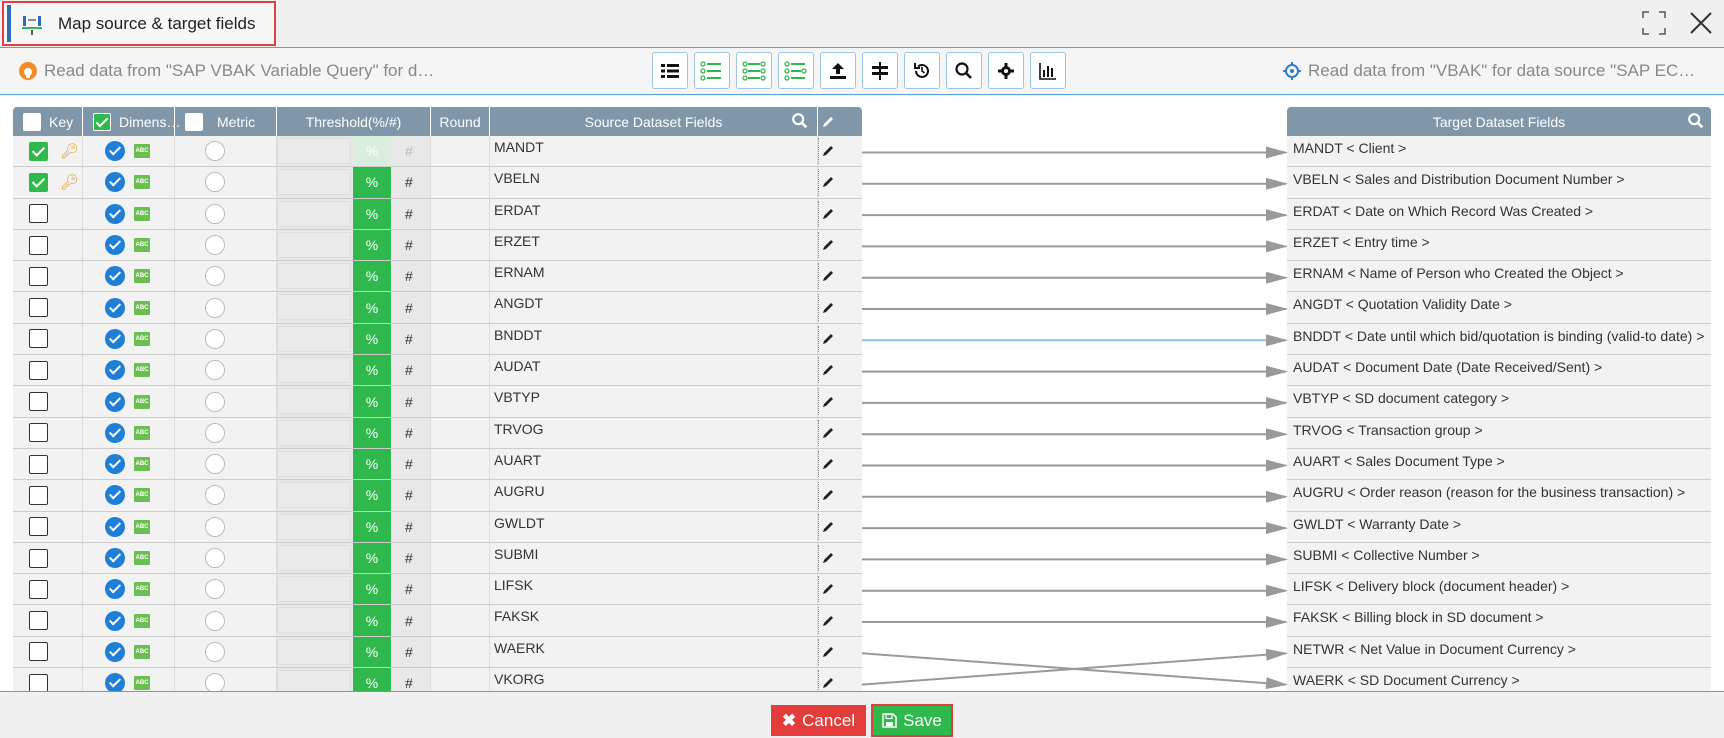 The height and width of the screenshot is (738, 1724). I want to click on settings-button, so click(1006, 70).